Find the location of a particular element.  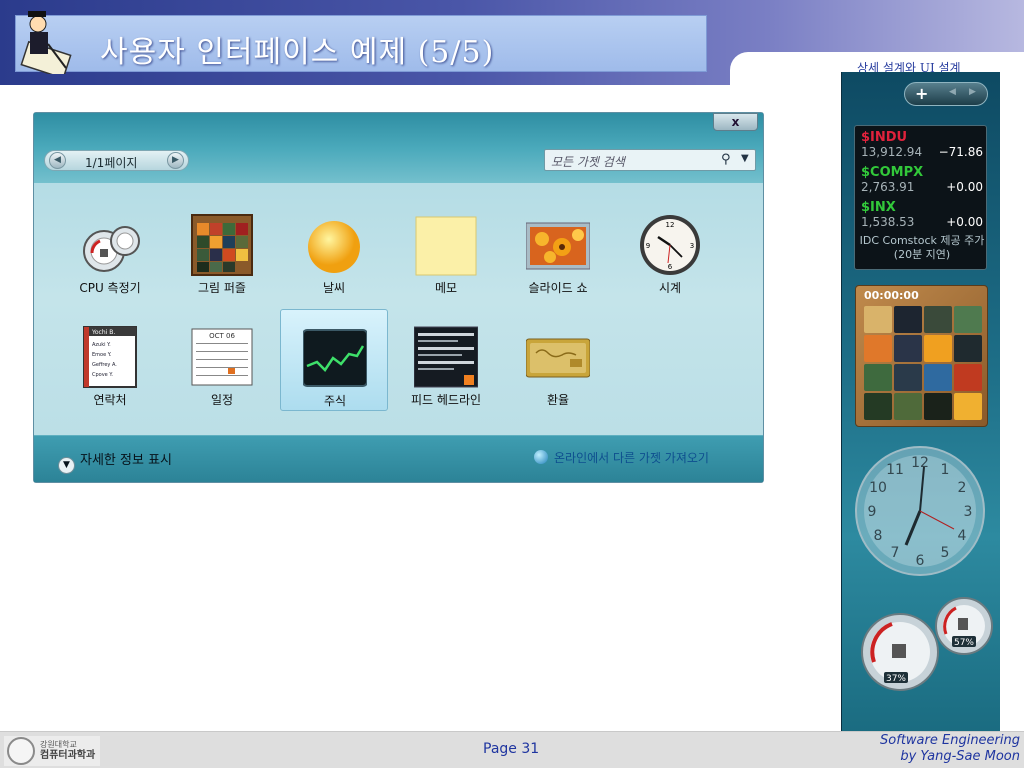

sticky-note-icon is located at coordinates (446, 246).